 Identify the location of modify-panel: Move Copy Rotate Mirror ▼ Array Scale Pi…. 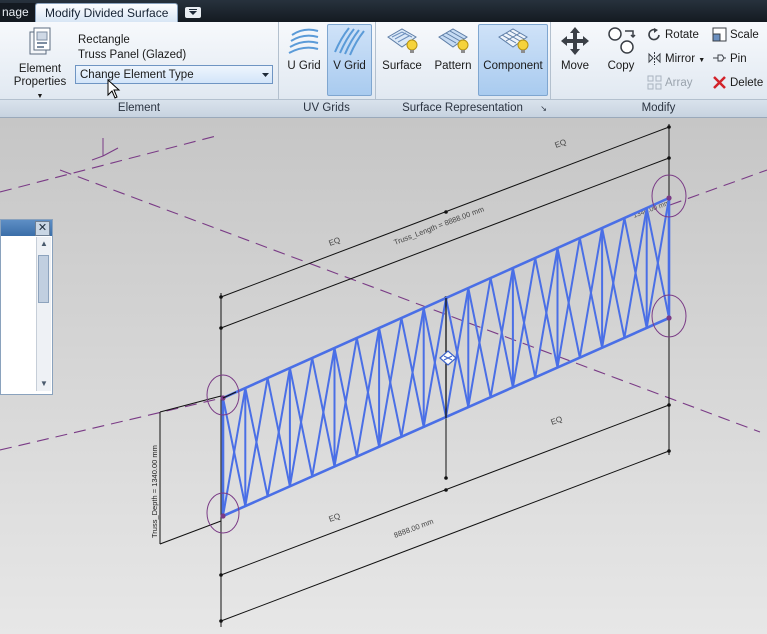
(658, 69).